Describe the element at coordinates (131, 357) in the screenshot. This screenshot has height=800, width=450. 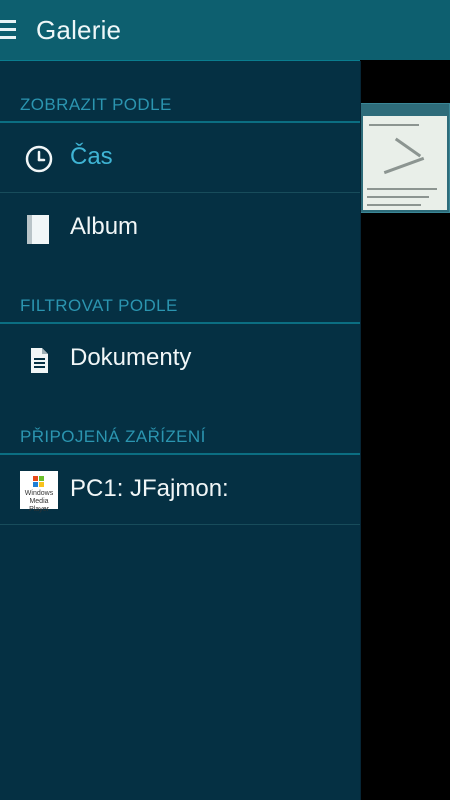
I see `drawer-item-label: Dokumenty` at that location.